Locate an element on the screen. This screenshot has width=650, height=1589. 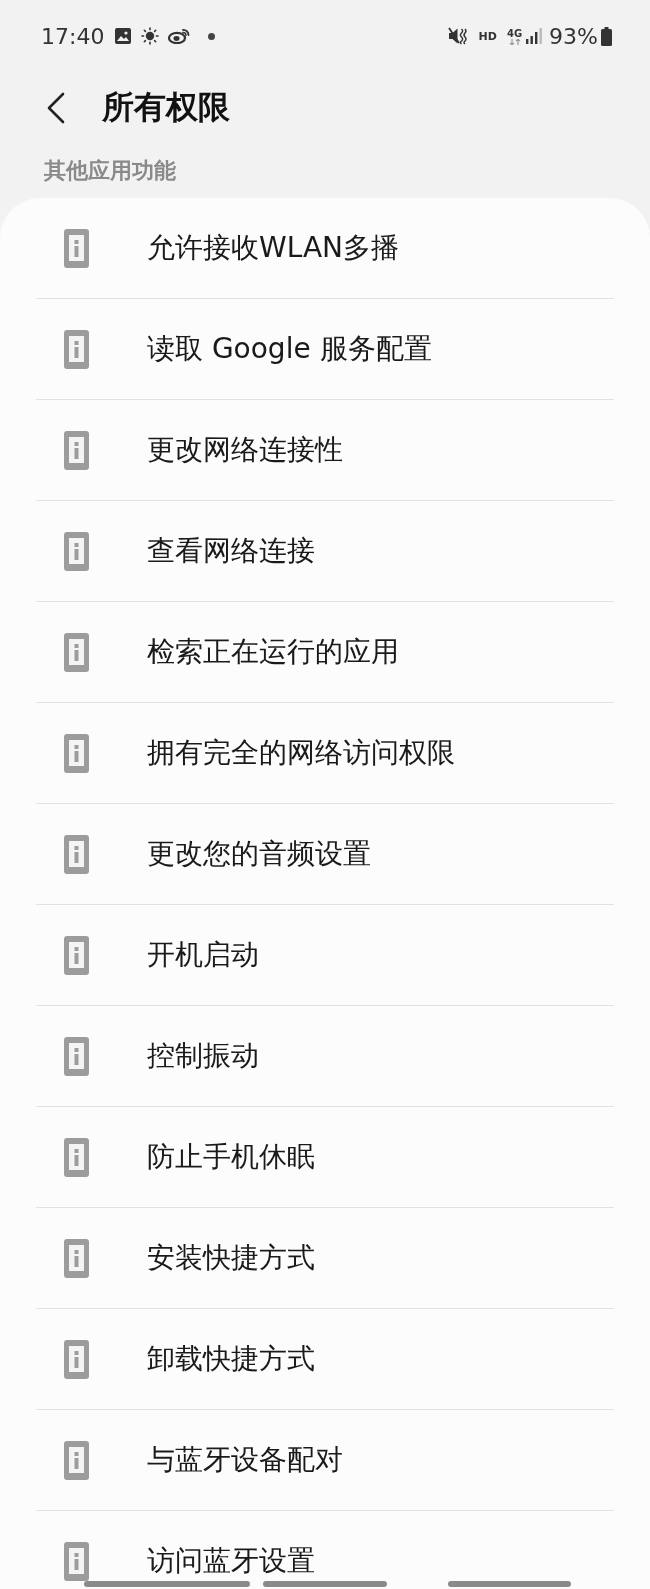
section-heading: 其他应用功能 is located at coordinates (110, 171).